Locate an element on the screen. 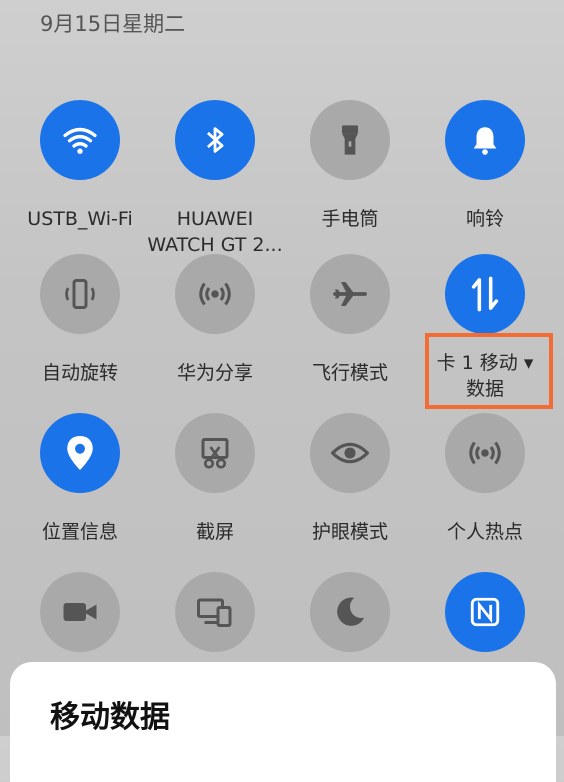  sheet-title: 移动数据 is located at coordinates (110, 717).